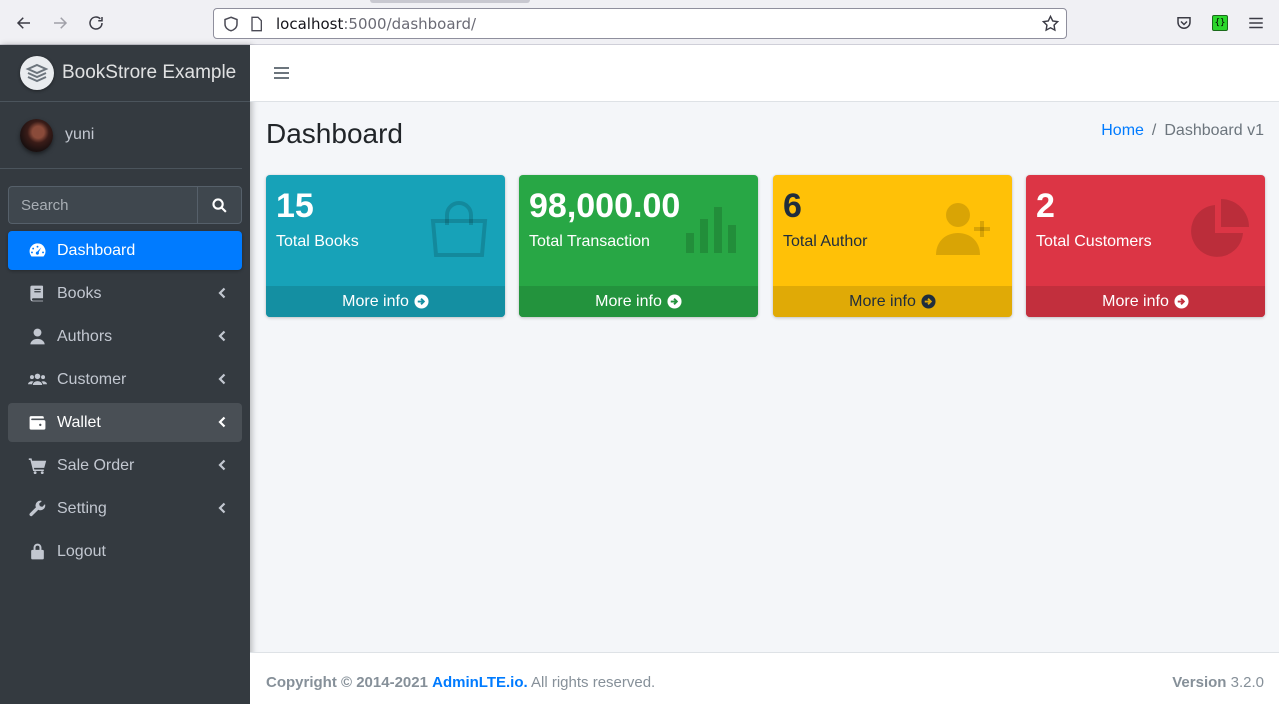 The image size is (1279, 704). What do you see at coordinates (125, 422) in the screenshot?
I see `sidebar-item-wallet: Wallet` at bounding box center [125, 422].